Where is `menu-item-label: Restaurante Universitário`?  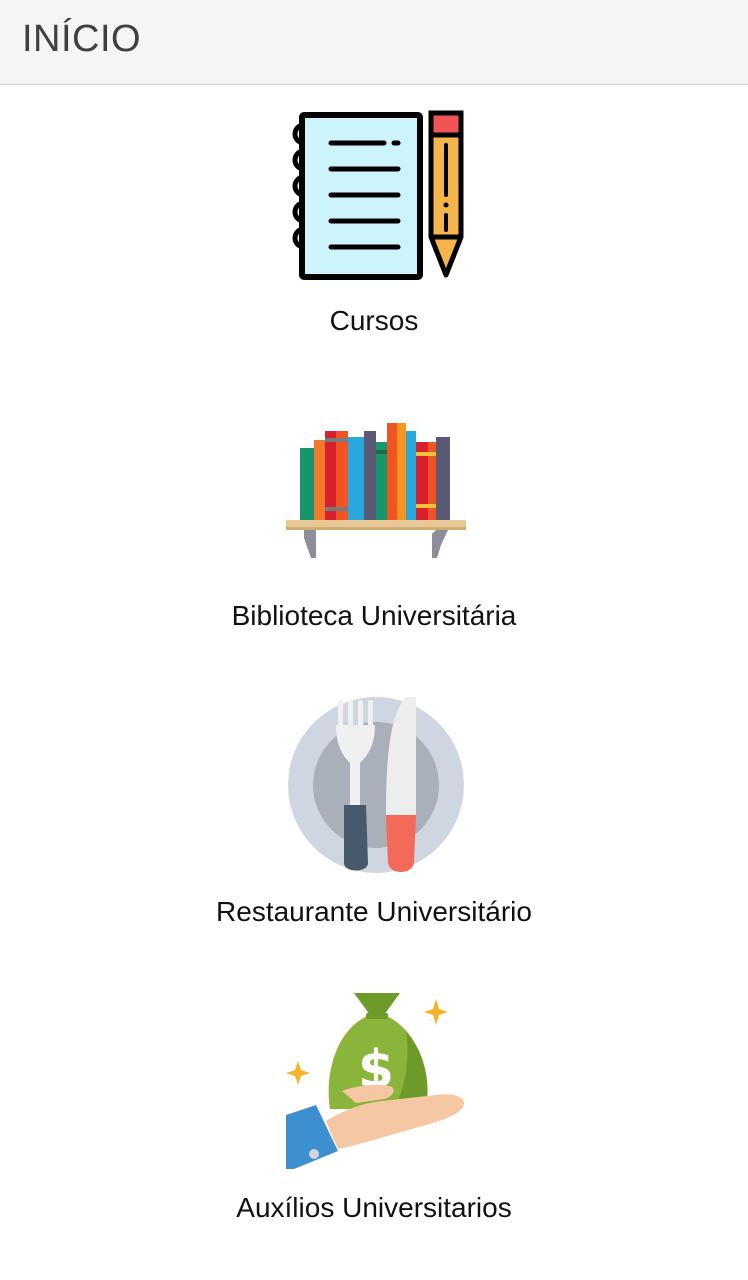 menu-item-label: Restaurante Universitário is located at coordinates (374, 911).